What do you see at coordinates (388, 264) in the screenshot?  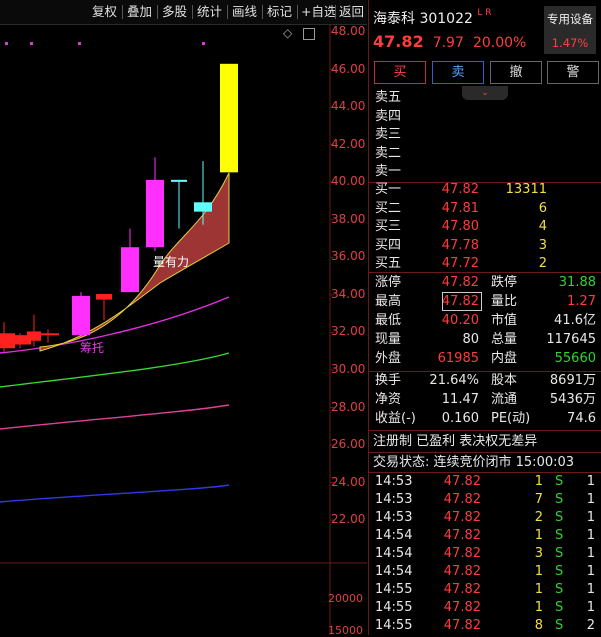 I see `bid-level-label: 买五` at bounding box center [388, 264].